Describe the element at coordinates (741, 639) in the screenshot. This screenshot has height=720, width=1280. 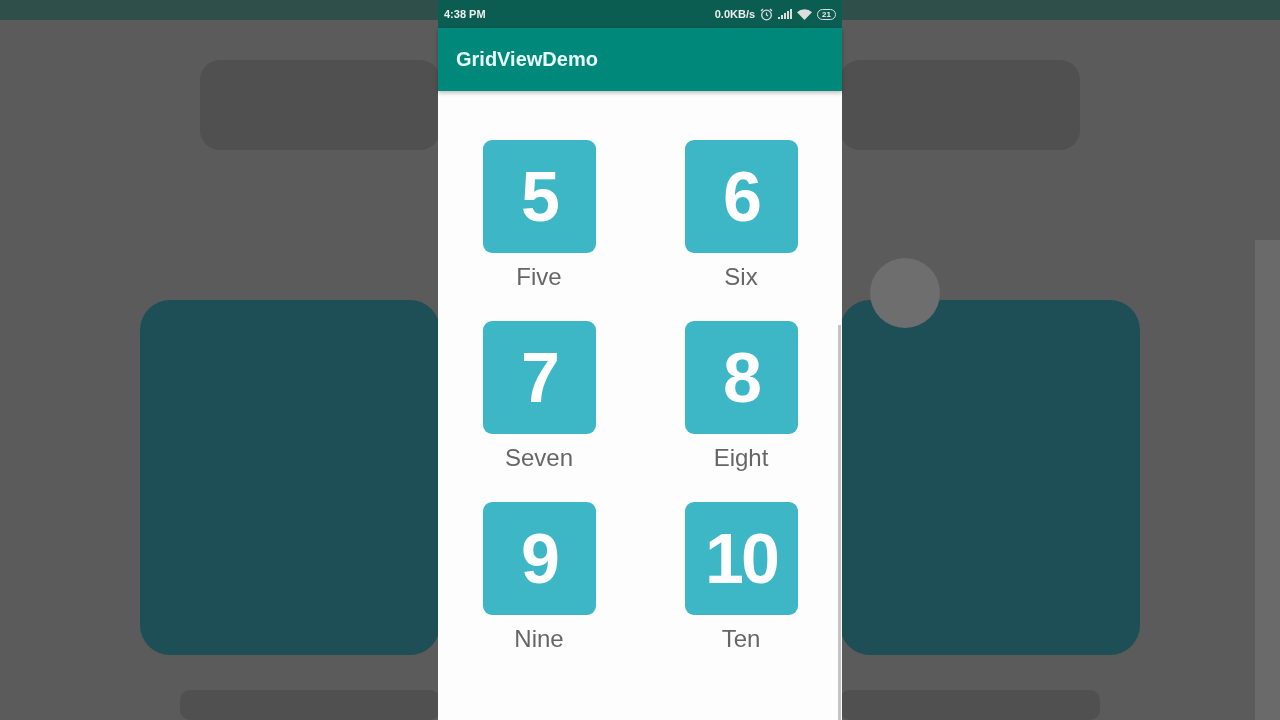
I see `tile-label: Ten` at that location.